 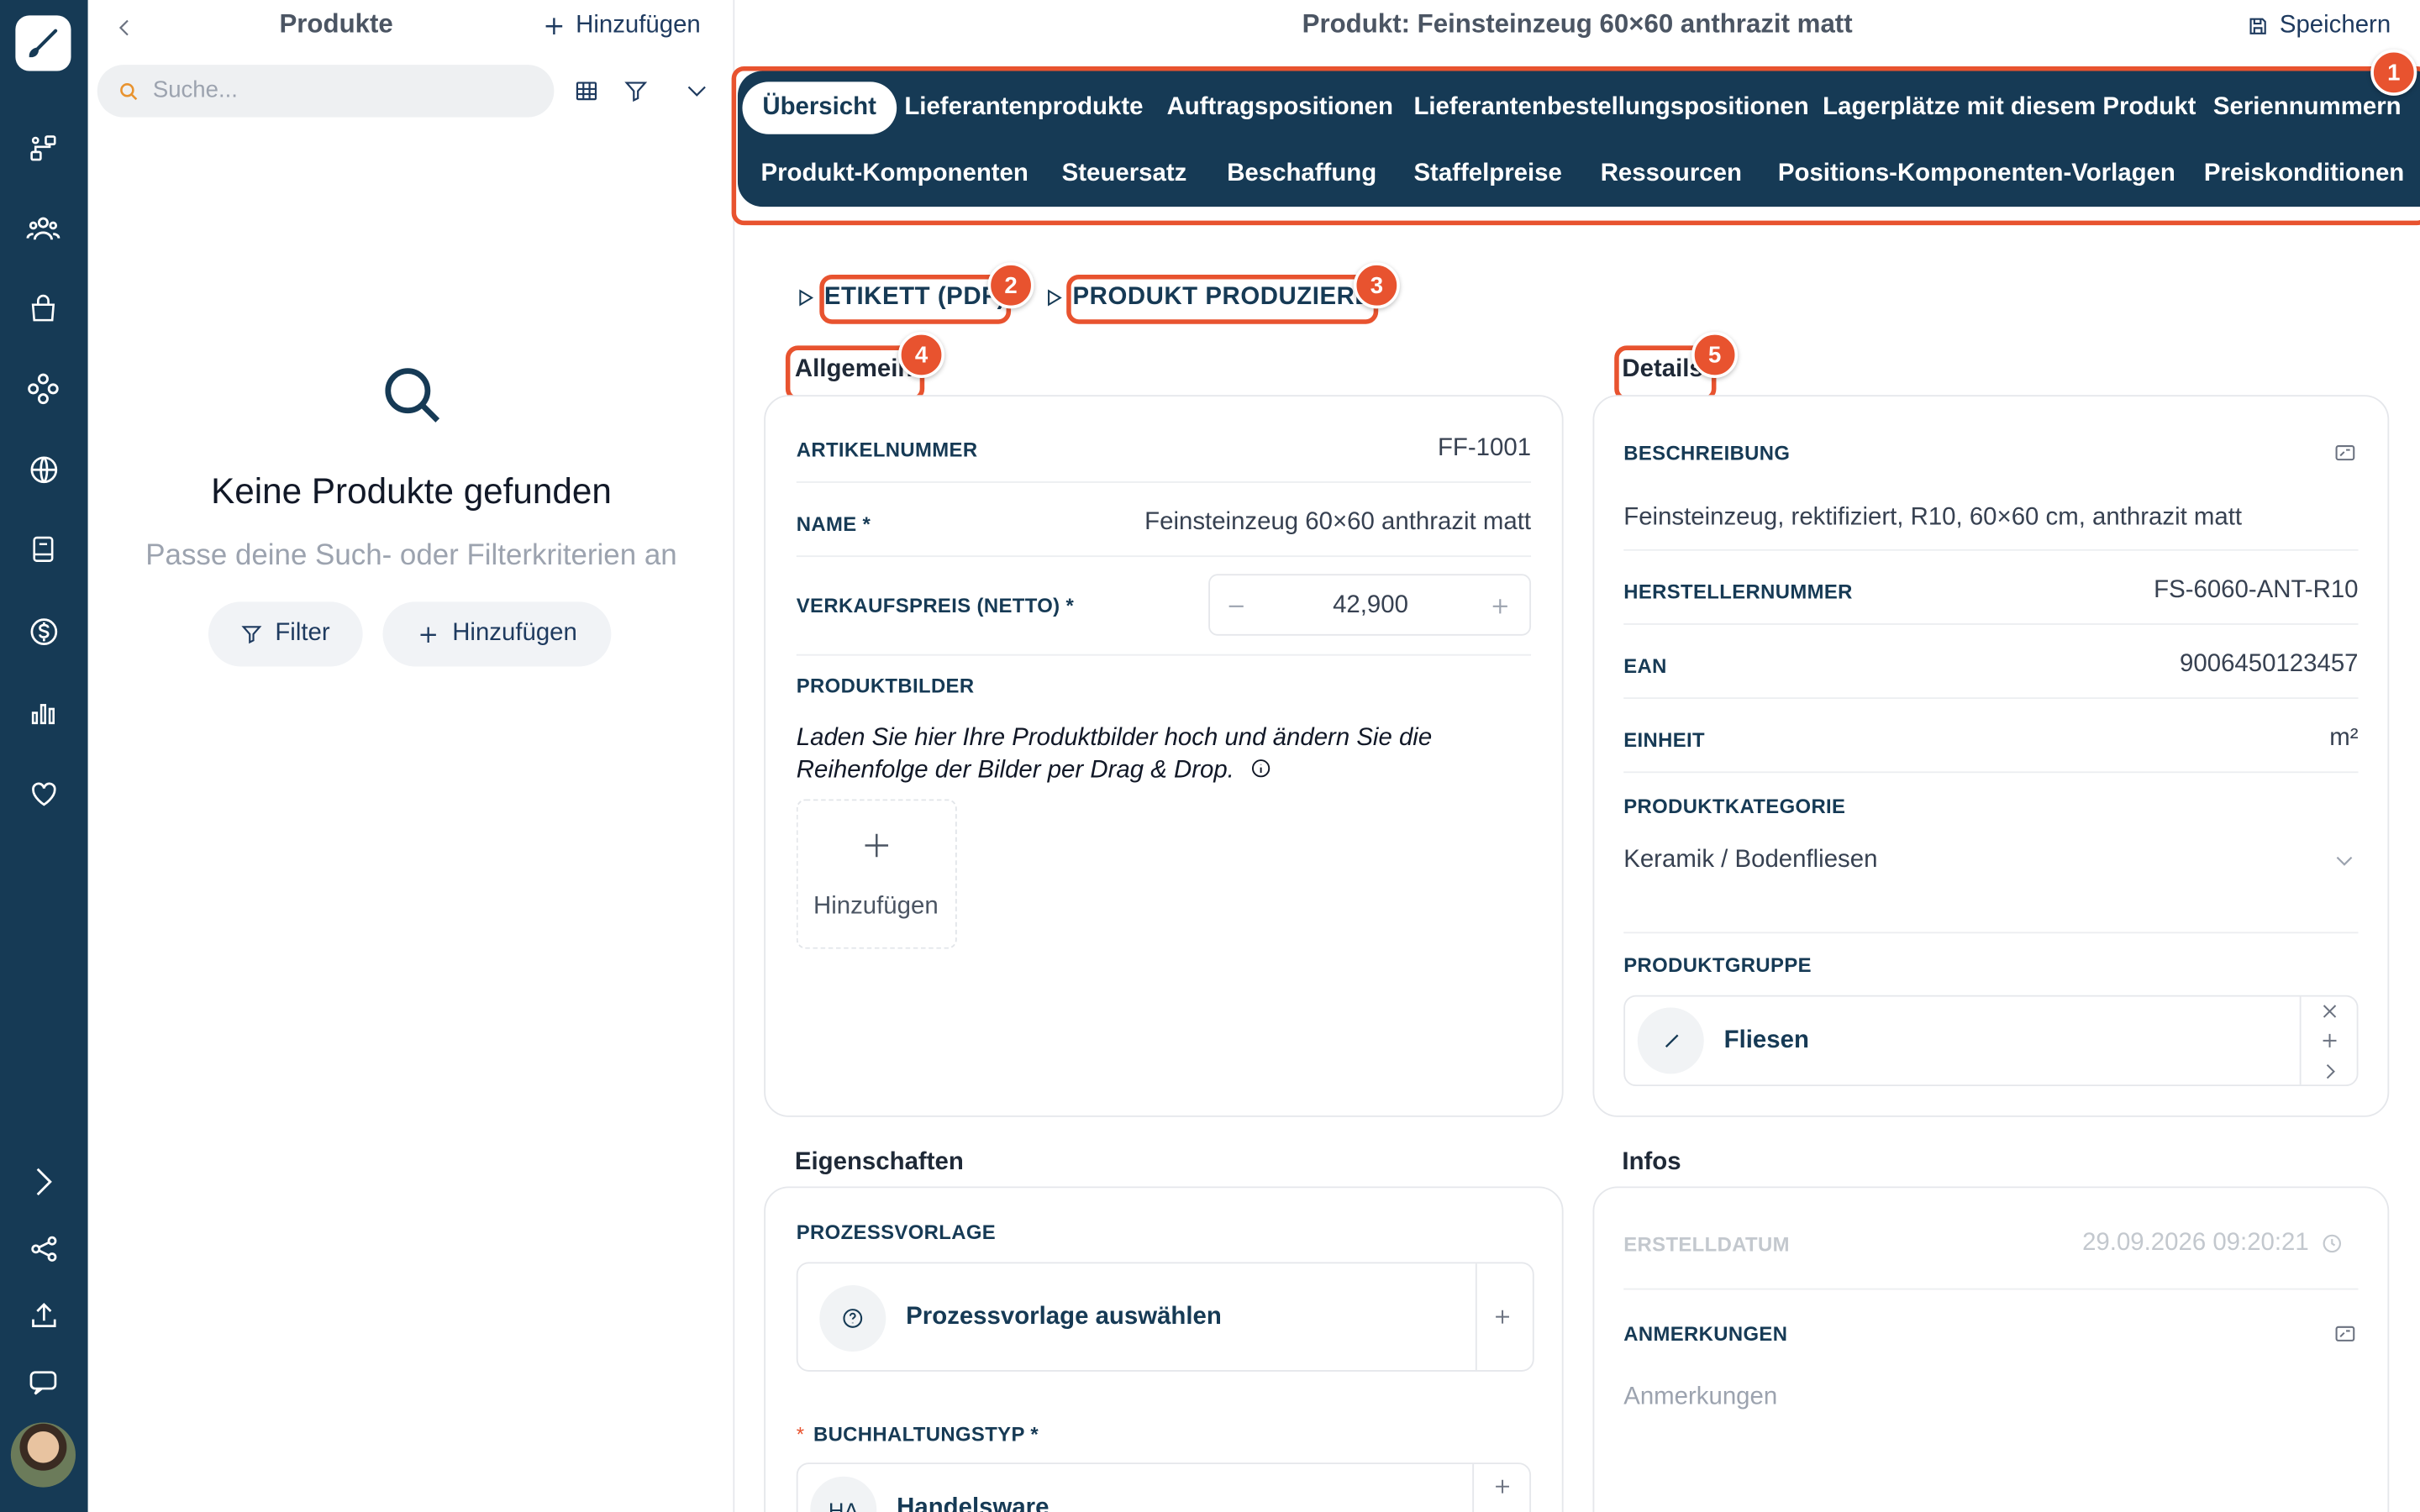 I want to click on tab-uebersicht: Übersicht, so click(x=819, y=107).